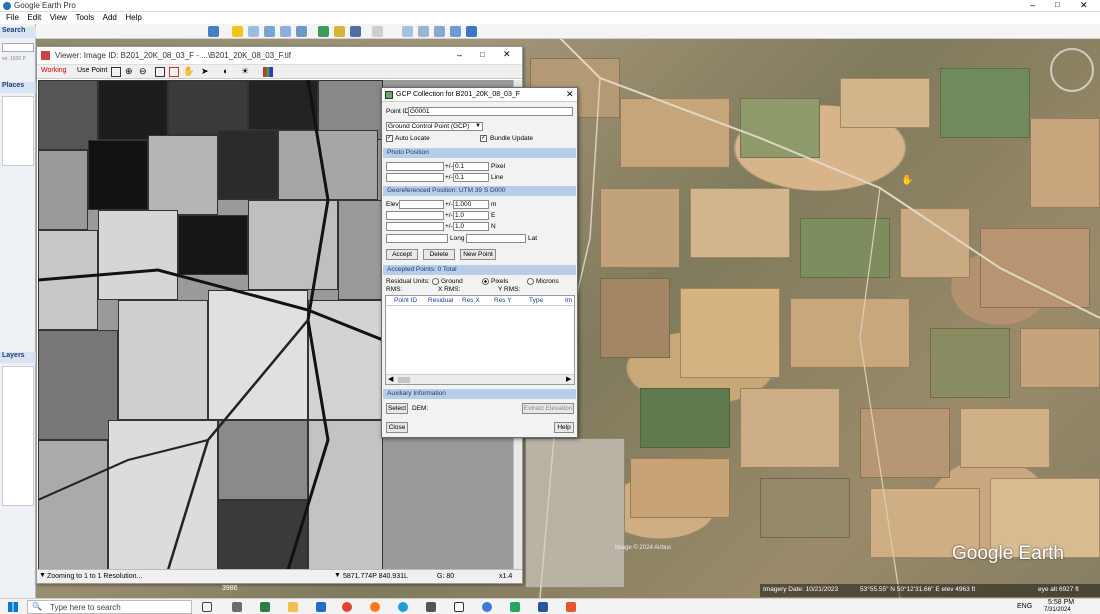 This screenshot has height=614, width=1100. I want to click on viewer-close-icon: ✕, so click(507, 54).